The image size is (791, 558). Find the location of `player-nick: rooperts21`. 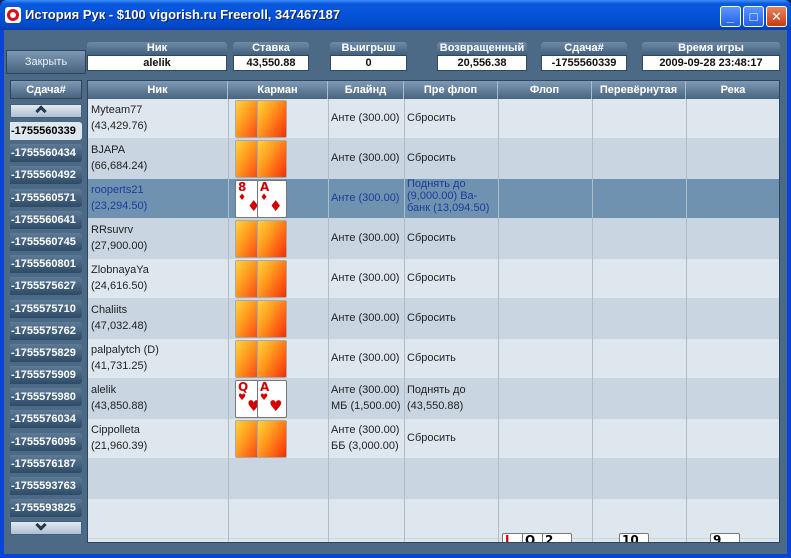

player-nick: rooperts21 is located at coordinates (117, 190).